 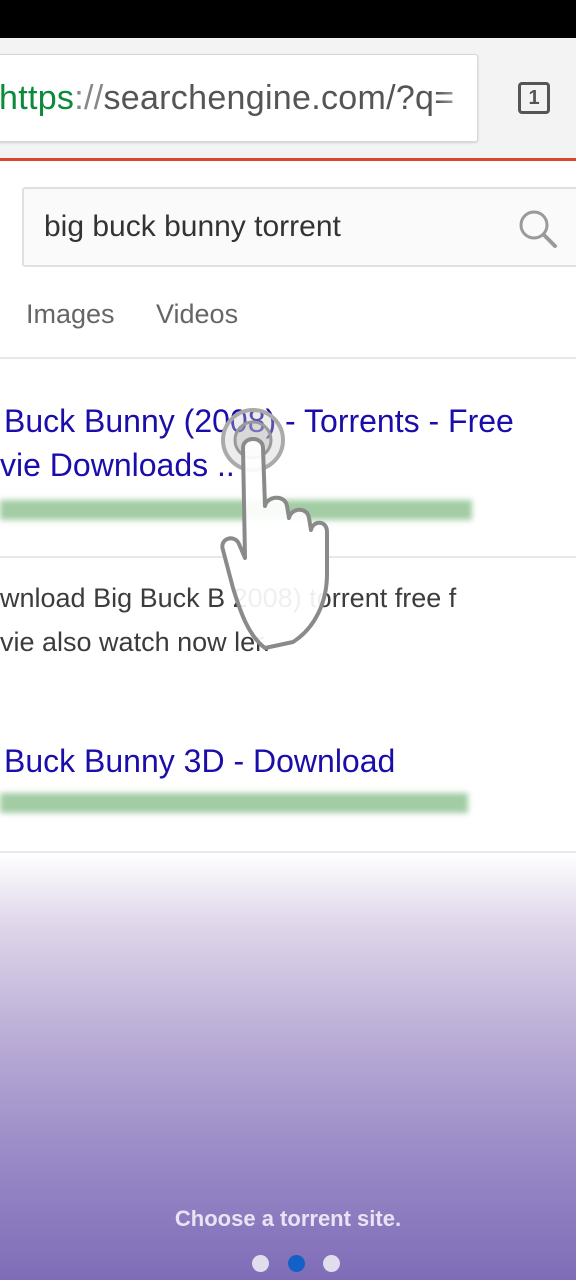 What do you see at coordinates (192, 226) in the screenshot?
I see `search-query: big buck bunny torrent` at bounding box center [192, 226].